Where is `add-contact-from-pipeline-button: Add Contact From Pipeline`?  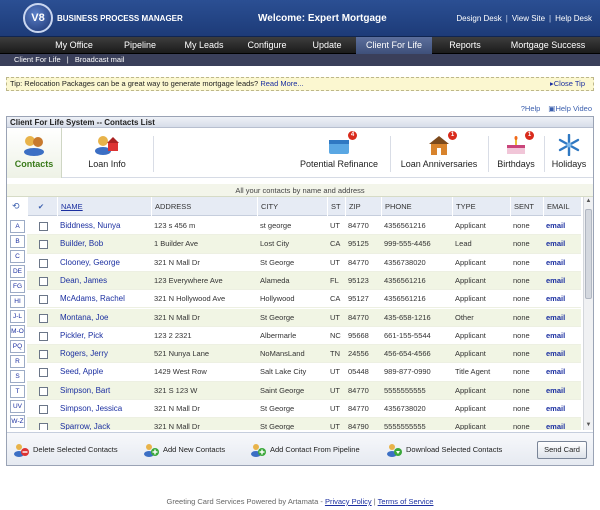 add-contact-from-pipeline-button: Add Contact From Pipeline is located at coordinates (305, 450).